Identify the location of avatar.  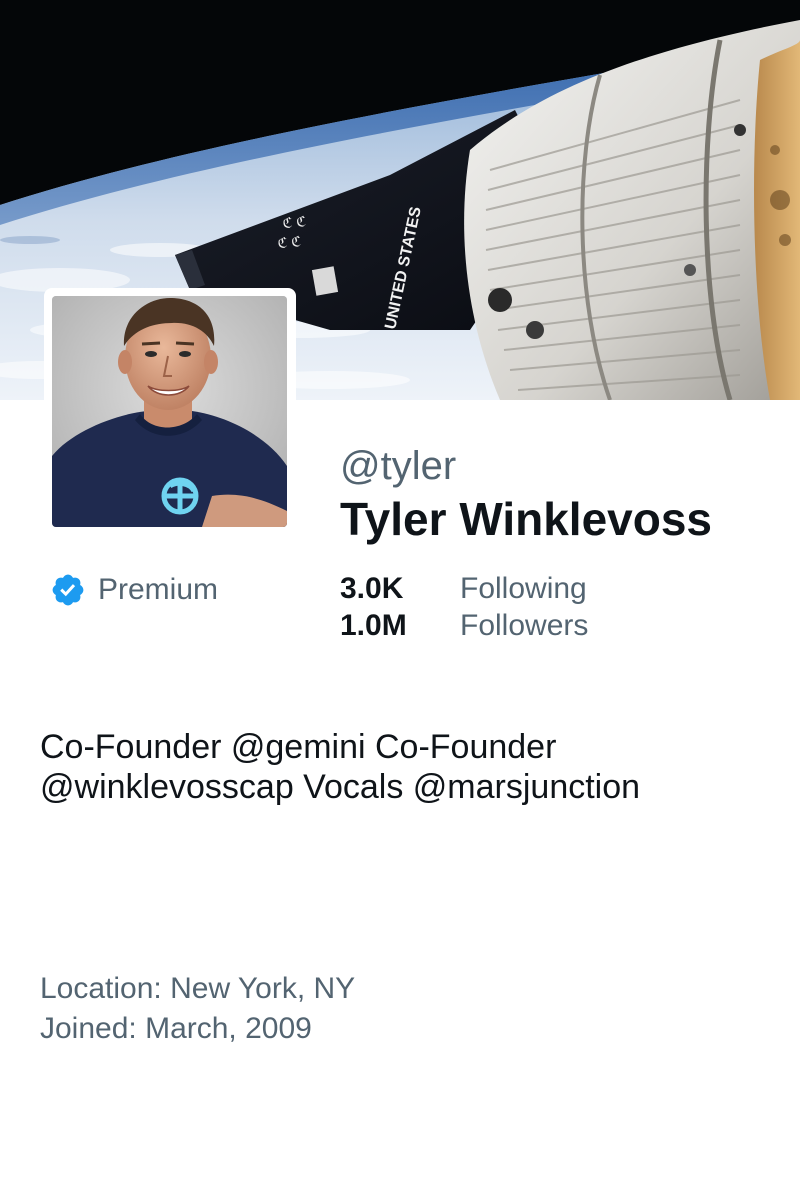
(169, 411).